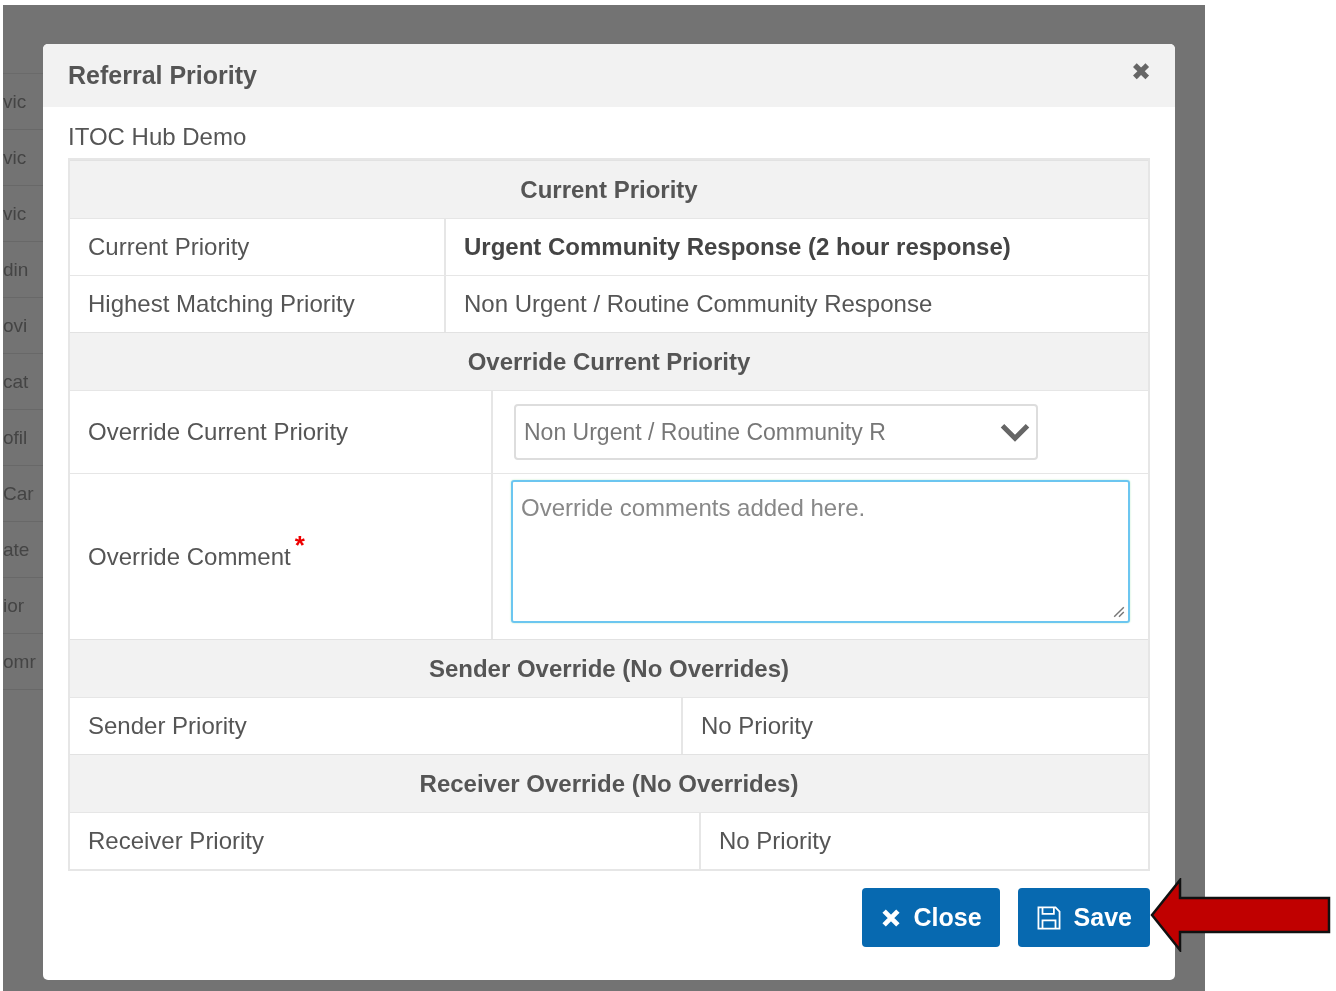  Describe the element at coordinates (1119, 612) in the screenshot. I see `resize-grip-icon` at that location.